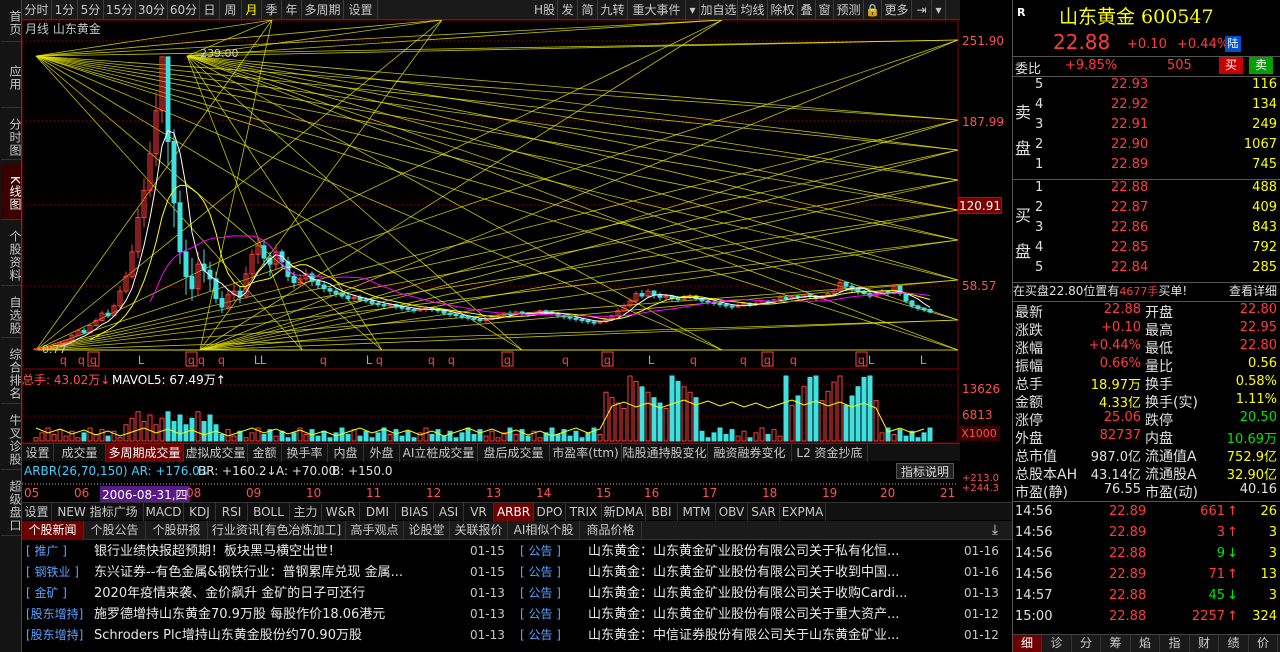 The width and height of the screenshot is (1280, 652). Describe the element at coordinates (1145, 643) in the screenshot. I see `quote-tab-4: 焰` at that location.